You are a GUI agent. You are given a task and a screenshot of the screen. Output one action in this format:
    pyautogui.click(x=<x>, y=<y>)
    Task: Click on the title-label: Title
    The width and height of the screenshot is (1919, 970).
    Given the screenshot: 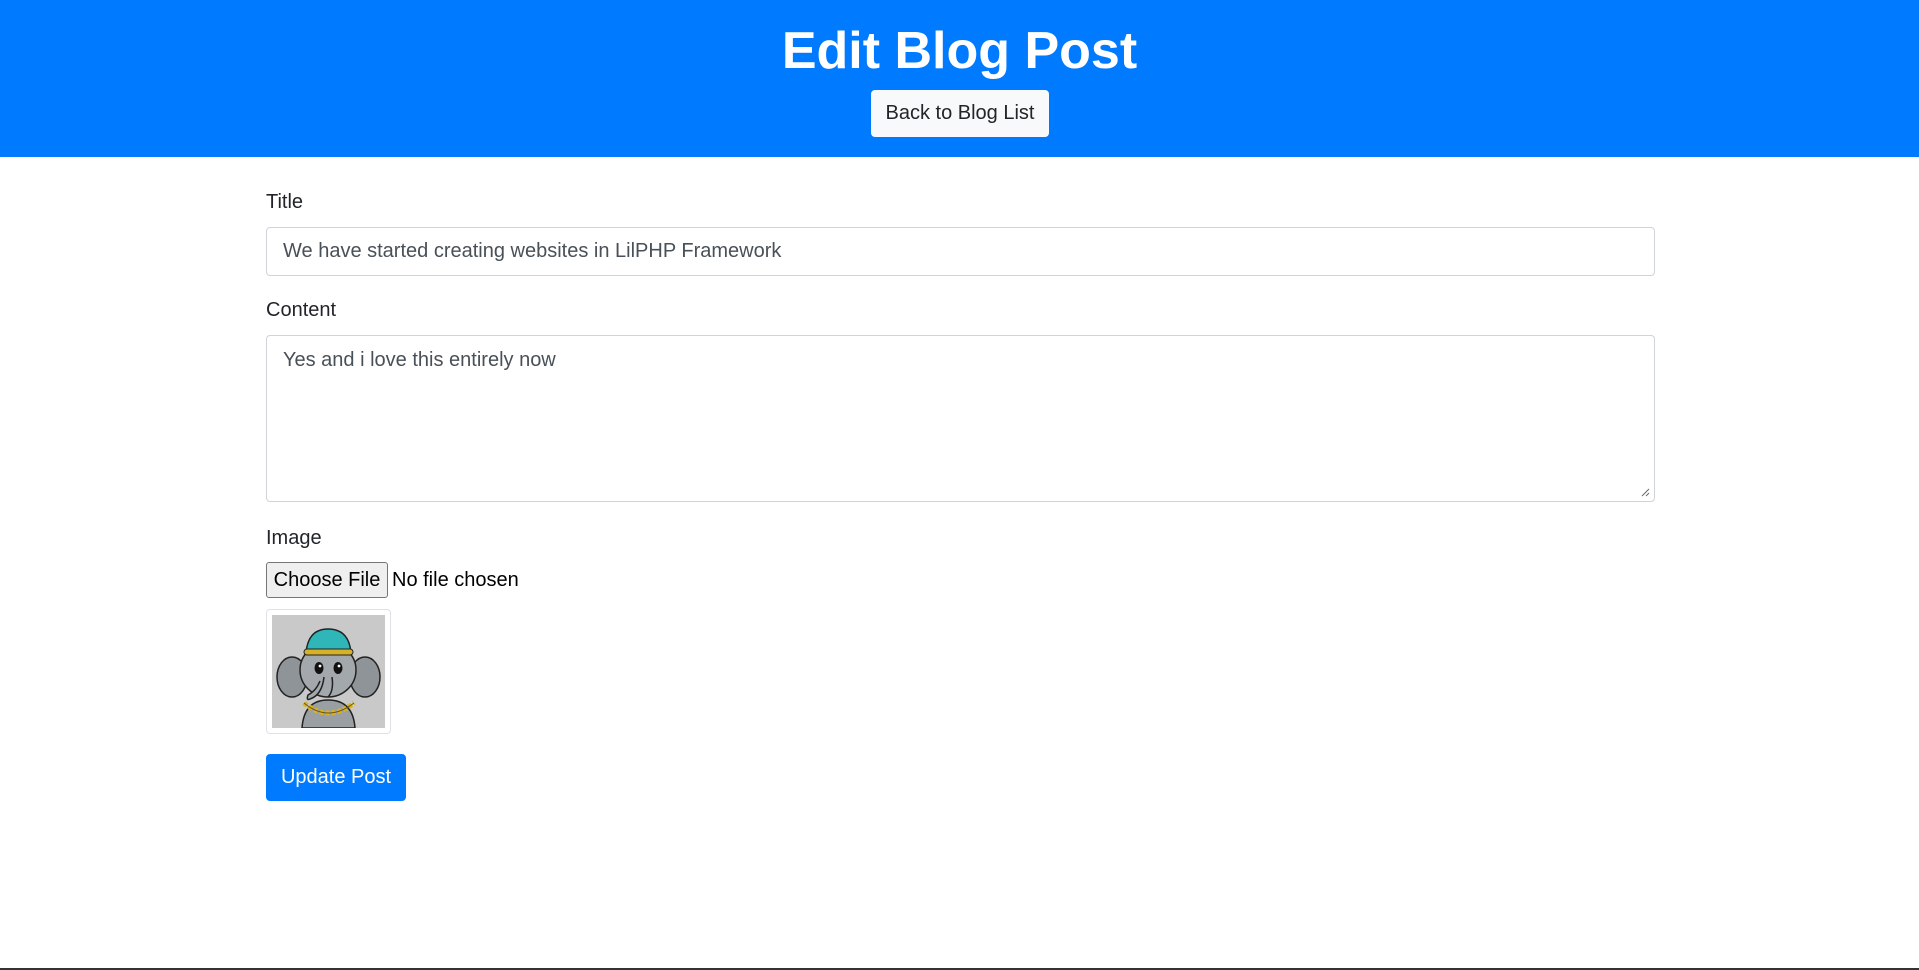 What is the action you would take?
    pyautogui.click(x=285, y=202)
    